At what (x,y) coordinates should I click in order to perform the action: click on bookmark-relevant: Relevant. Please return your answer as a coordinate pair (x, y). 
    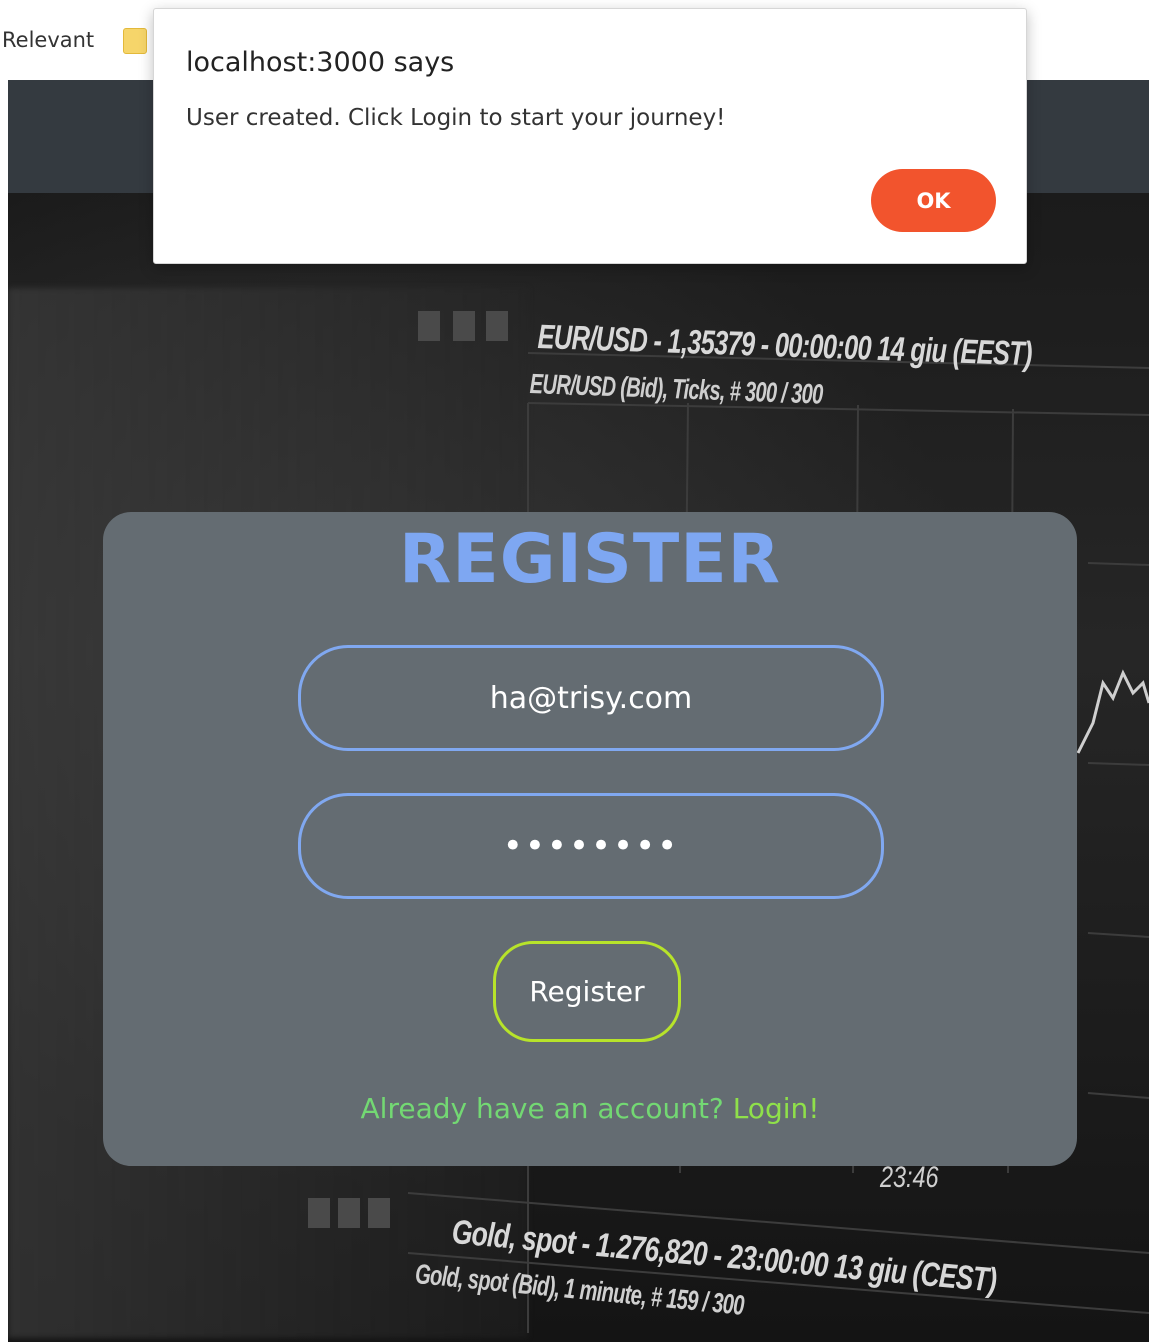
    Looking at the image, I should click on (48, 40).